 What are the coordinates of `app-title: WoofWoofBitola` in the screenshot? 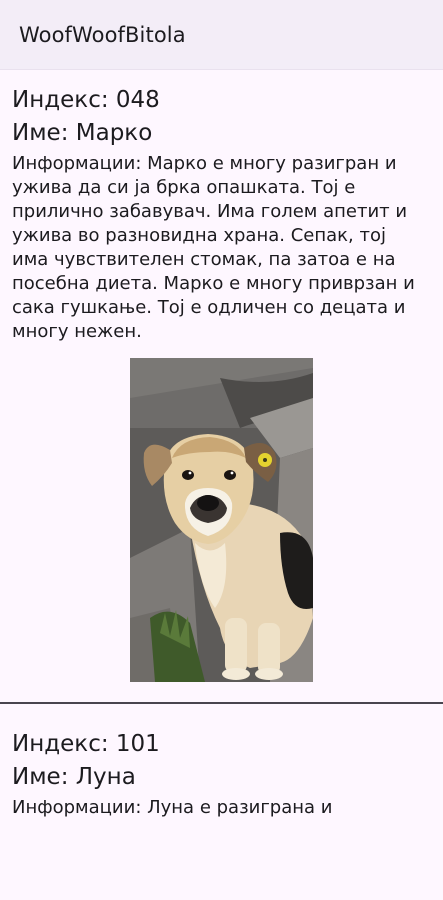 It's located at (102, 34).